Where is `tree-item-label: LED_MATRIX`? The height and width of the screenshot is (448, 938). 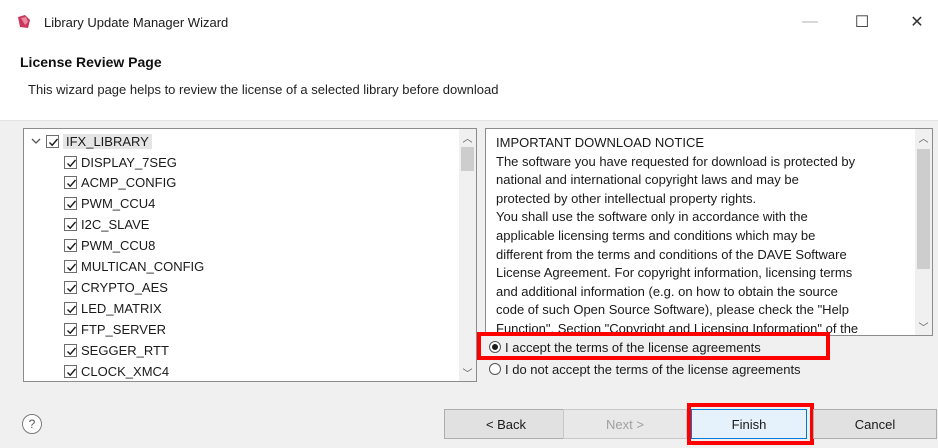
tree-item-label: LED_MATRIX is located at coordinates (121, 308).